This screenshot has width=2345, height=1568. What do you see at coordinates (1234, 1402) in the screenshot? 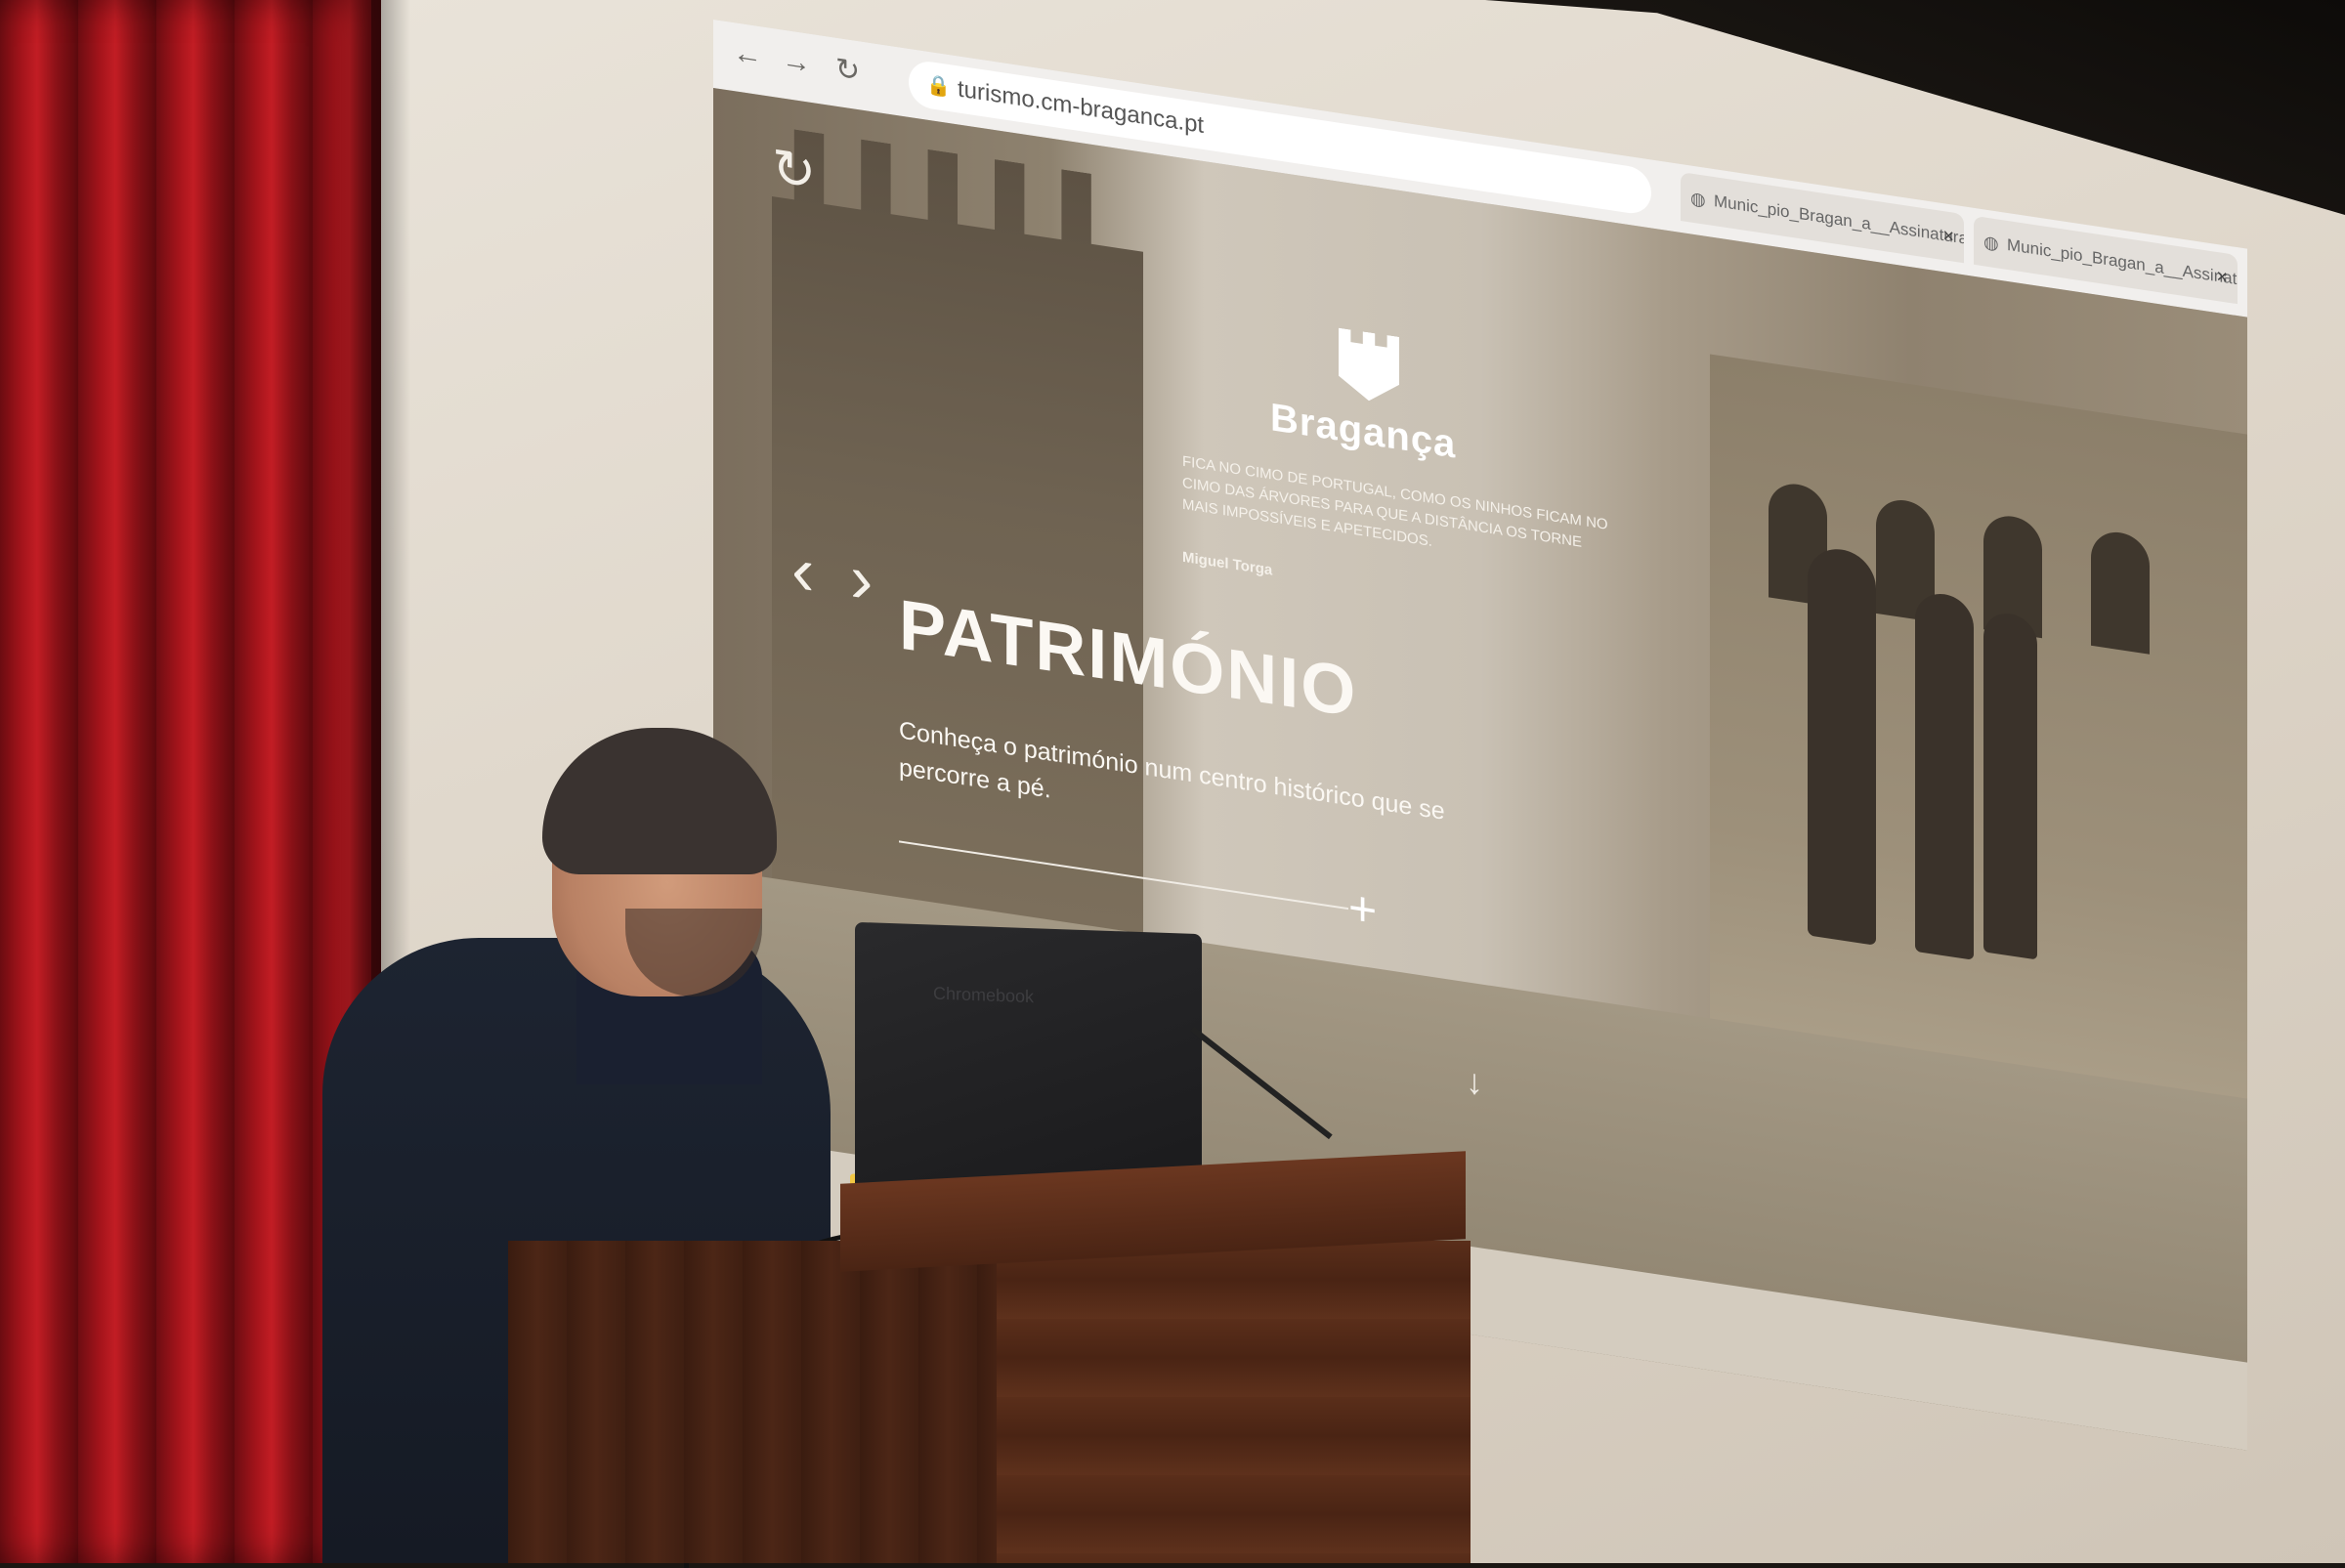
I see `podium-front` at bounding box center [1234, 1402].